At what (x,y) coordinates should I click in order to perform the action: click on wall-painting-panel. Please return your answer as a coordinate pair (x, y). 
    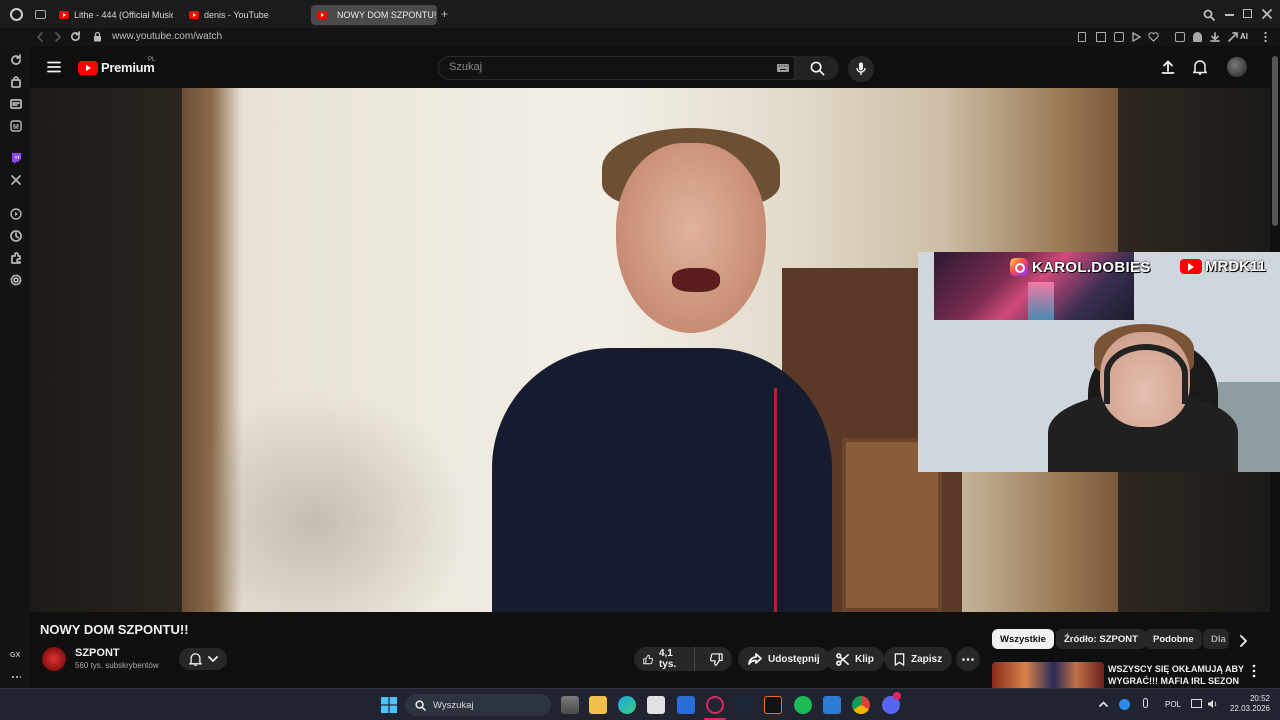
    Looking at the image, I should click on (1041, 301).